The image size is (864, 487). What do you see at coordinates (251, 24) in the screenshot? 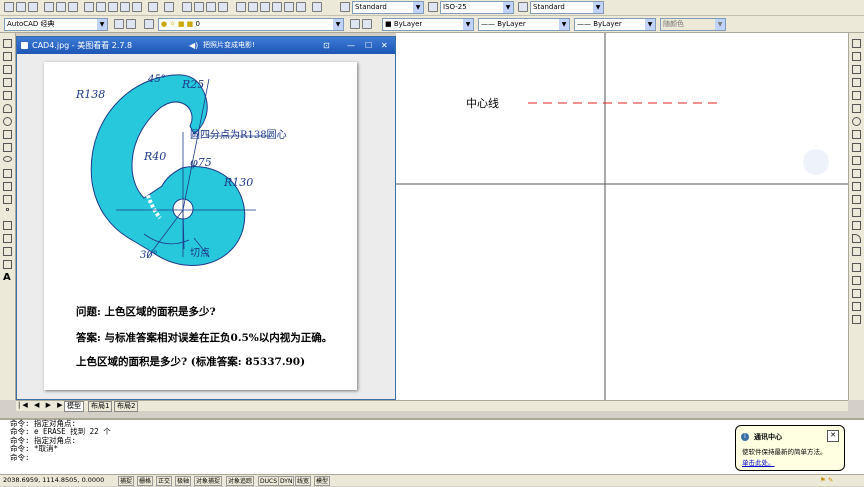
I see `layer-combo: ● ☼ ■ ■ 0 ▼` at bounding box center [251, 24].